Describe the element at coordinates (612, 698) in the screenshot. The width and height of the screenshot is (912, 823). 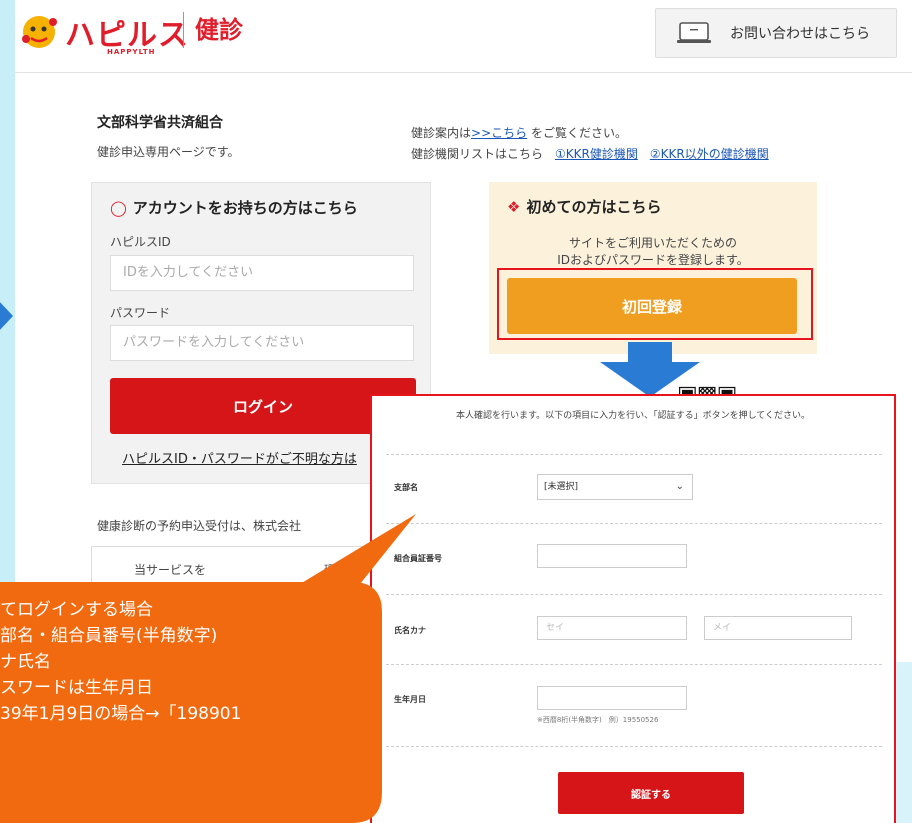
I see `birthdate-input` at that location.